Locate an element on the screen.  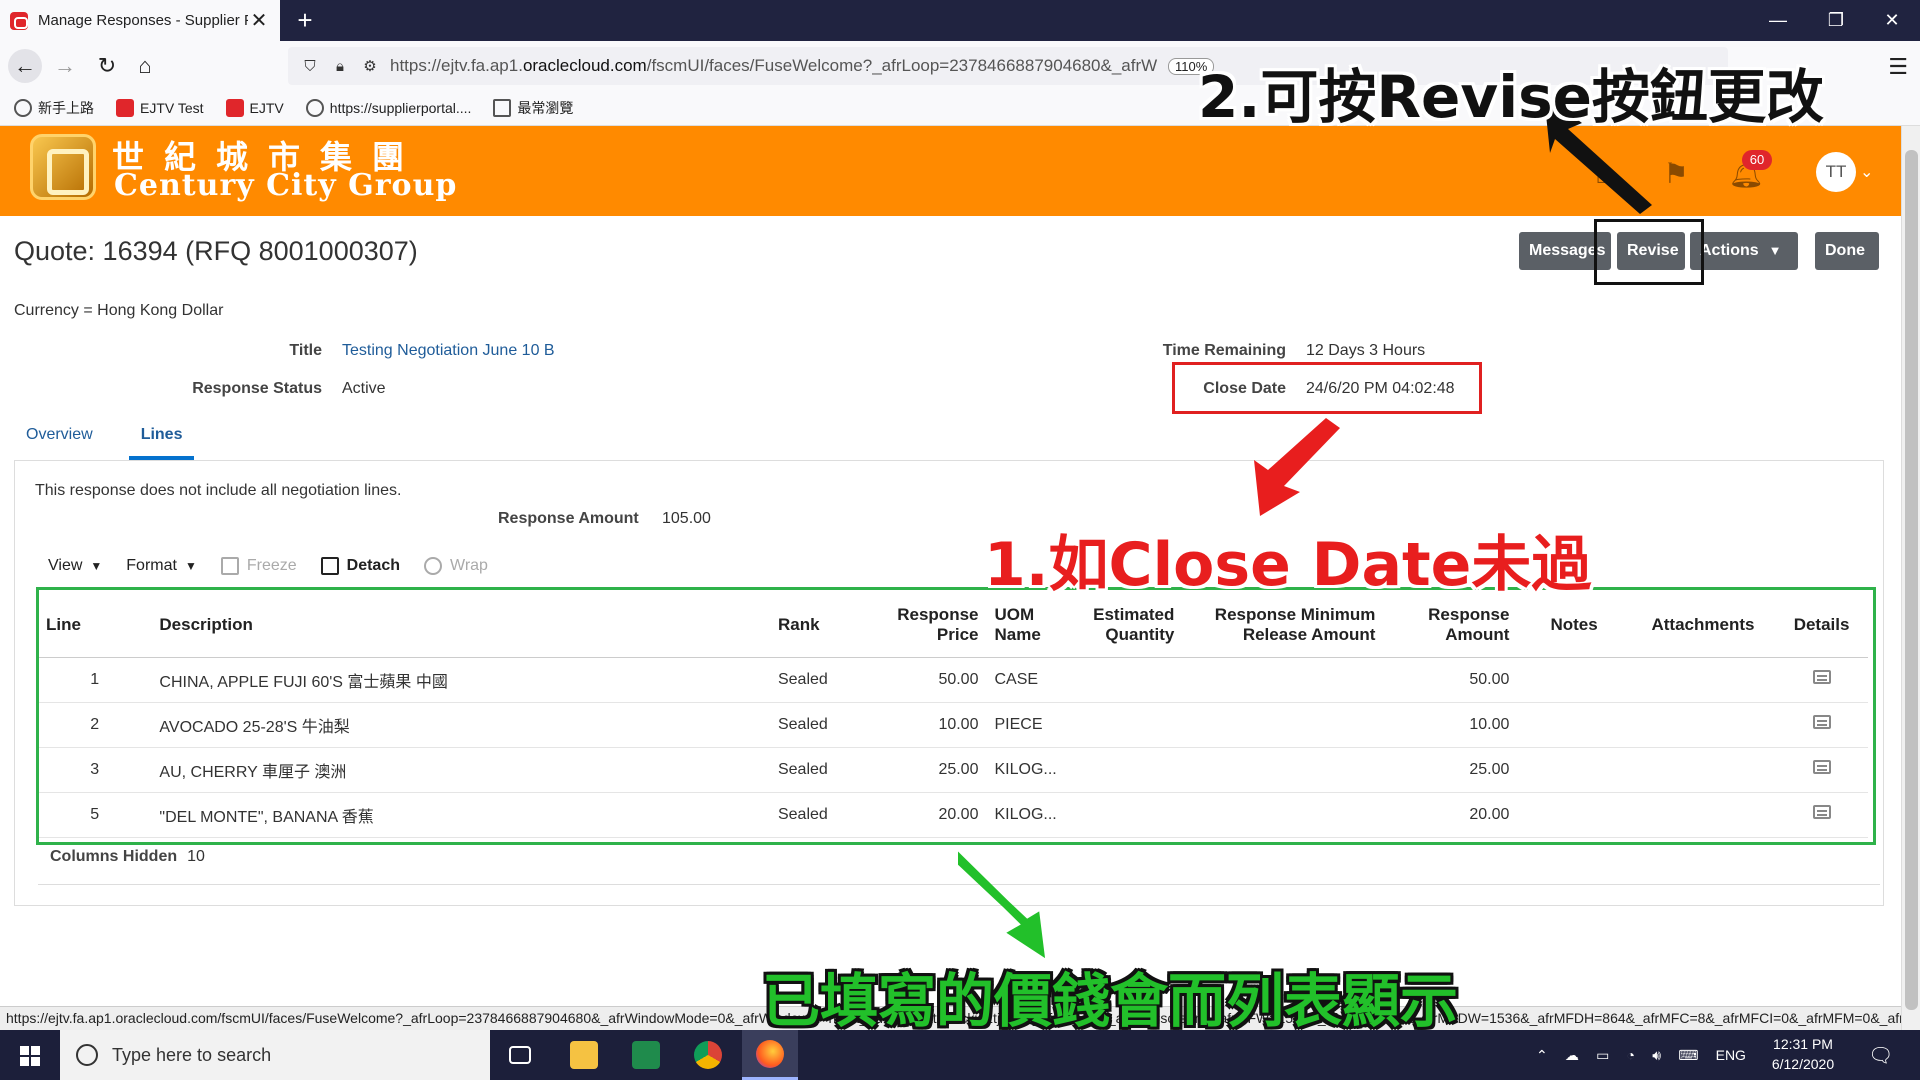
title-value-link: Testing Negotiation June 10 B is located at coordinates (448, 351).